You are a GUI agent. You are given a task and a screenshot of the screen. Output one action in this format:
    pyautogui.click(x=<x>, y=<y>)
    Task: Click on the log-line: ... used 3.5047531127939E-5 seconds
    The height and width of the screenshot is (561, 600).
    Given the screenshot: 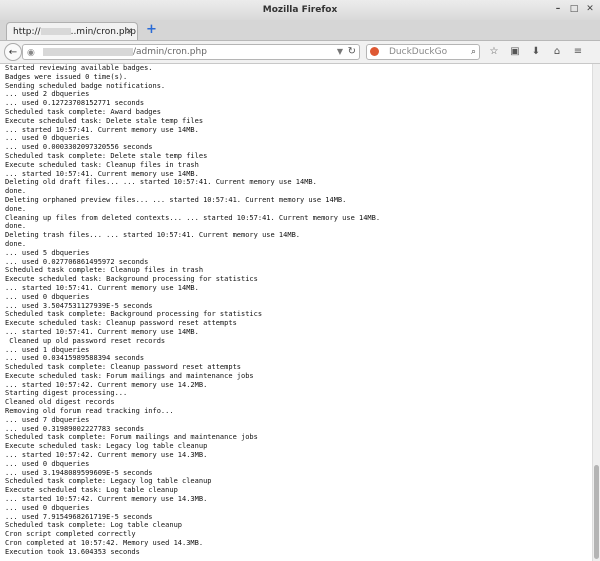 What is the action you would take?
    pyautogui.click(x=79, y=305)
    